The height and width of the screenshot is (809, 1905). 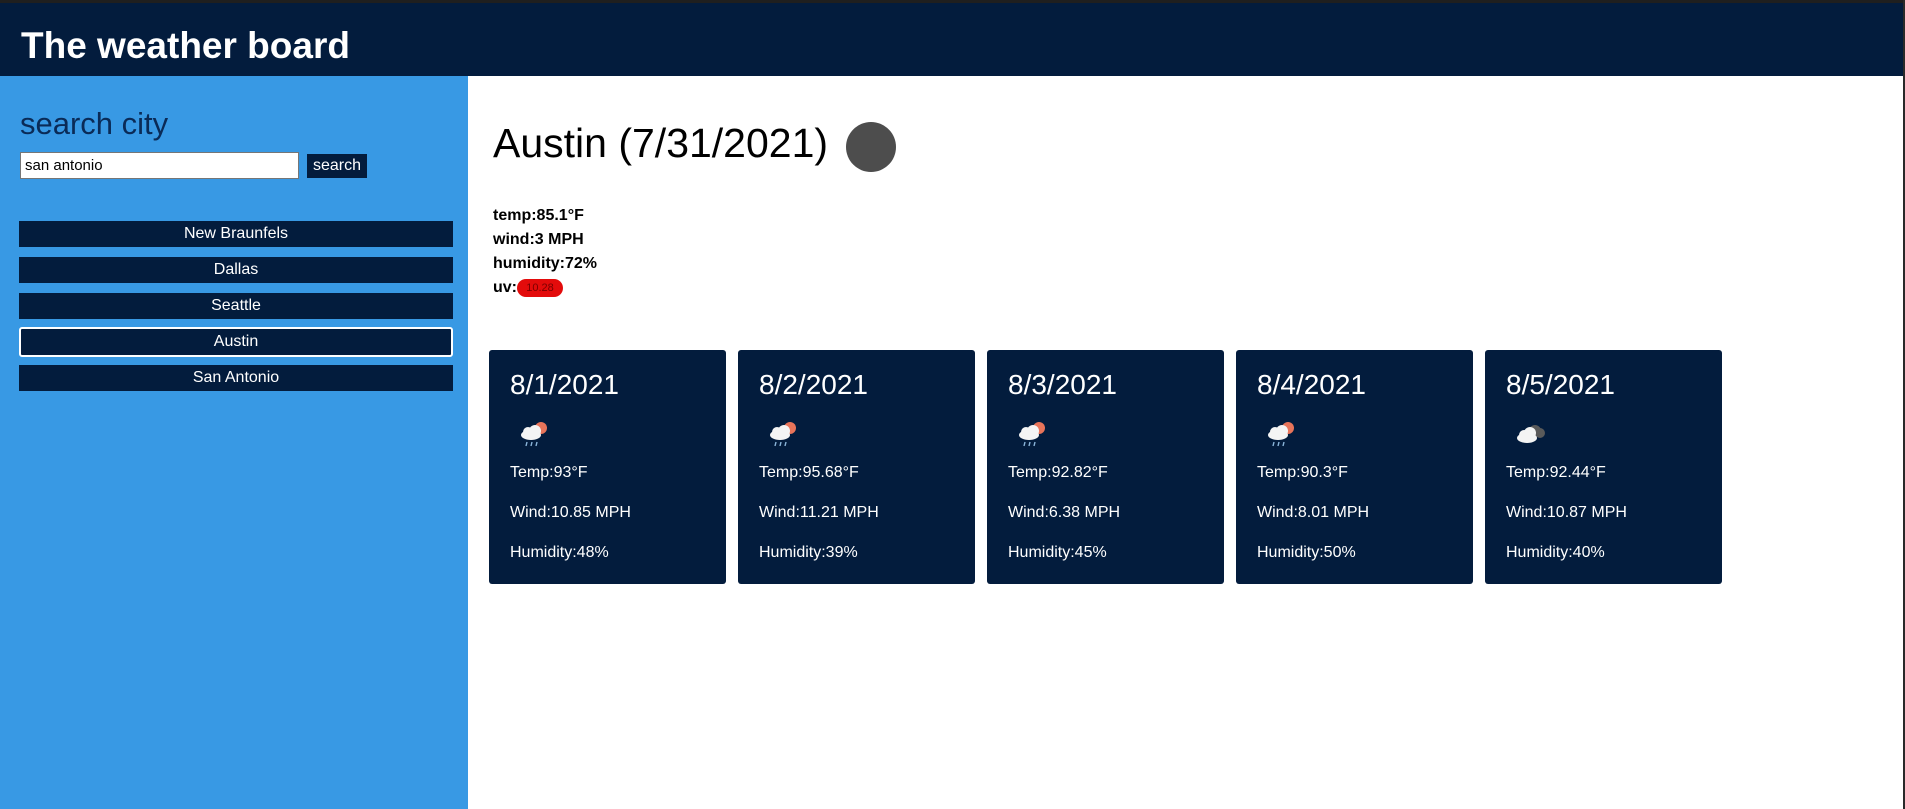 What do you see at coordinates (94, 123) in the screenshot?
I see `search-heading: search city` at bounding box center [94, 123].